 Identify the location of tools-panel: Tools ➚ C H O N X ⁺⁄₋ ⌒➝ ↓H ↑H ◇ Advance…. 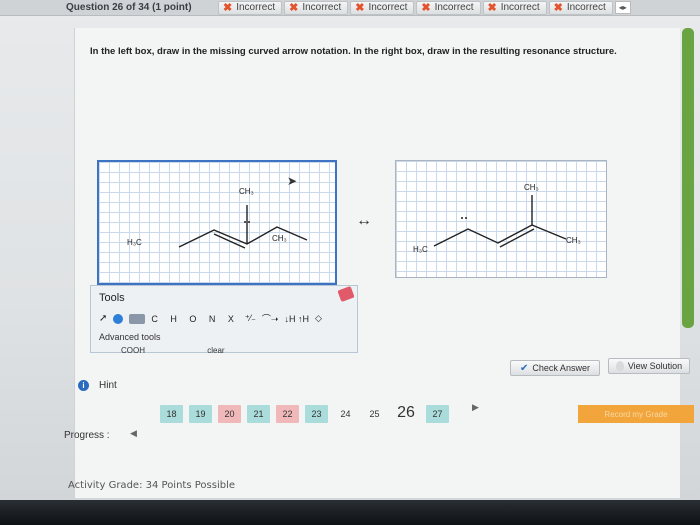
(224, 320).